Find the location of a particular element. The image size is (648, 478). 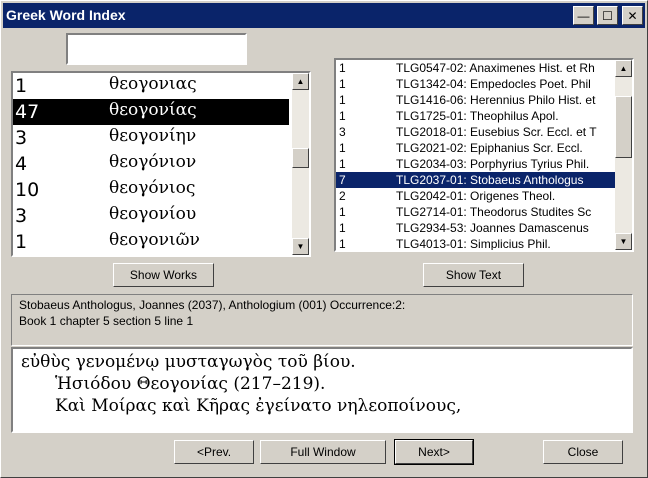

work-reference: TLG2714-01: Theodorus Studites Sc is located at coordinates (494, 212).